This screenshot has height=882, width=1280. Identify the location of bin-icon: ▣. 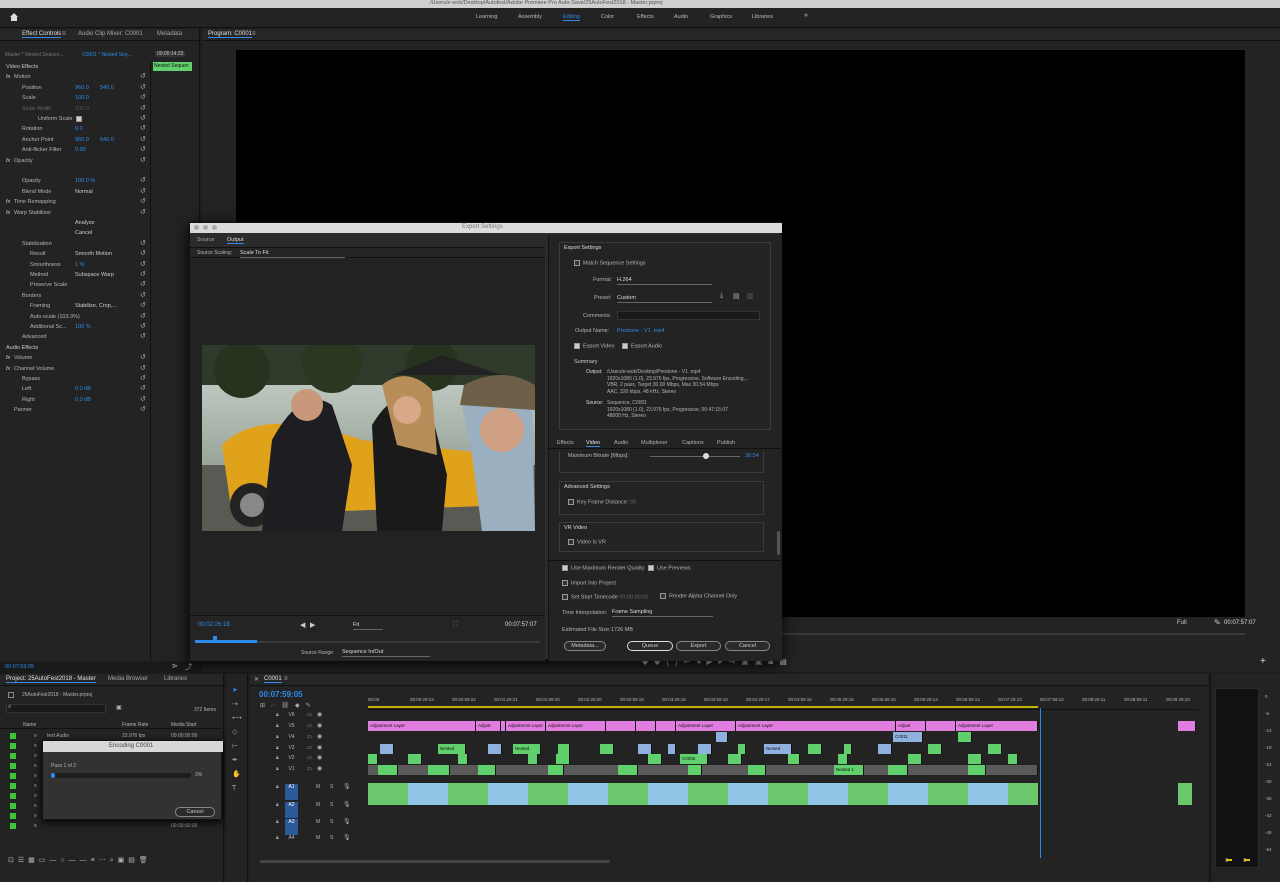
(123, 860).